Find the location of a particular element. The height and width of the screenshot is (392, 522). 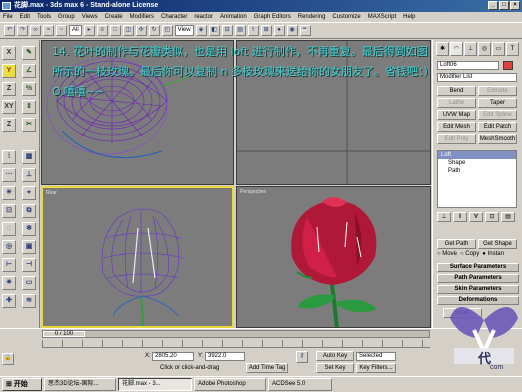

array-icon: ⁞ is located at coordinates (9, 157).